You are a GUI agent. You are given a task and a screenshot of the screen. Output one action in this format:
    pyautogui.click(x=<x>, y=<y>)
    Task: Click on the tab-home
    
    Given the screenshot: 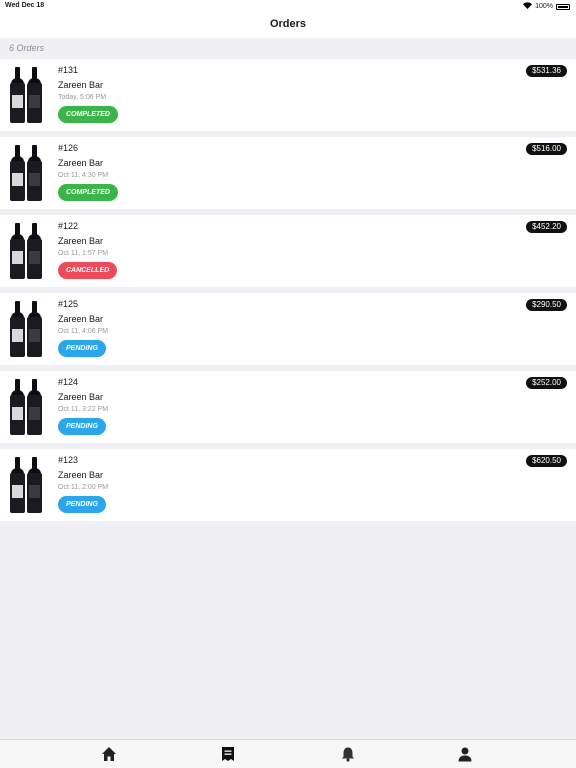 What is the action you would take?
    pyautogui.click(x=109, y=754)
    